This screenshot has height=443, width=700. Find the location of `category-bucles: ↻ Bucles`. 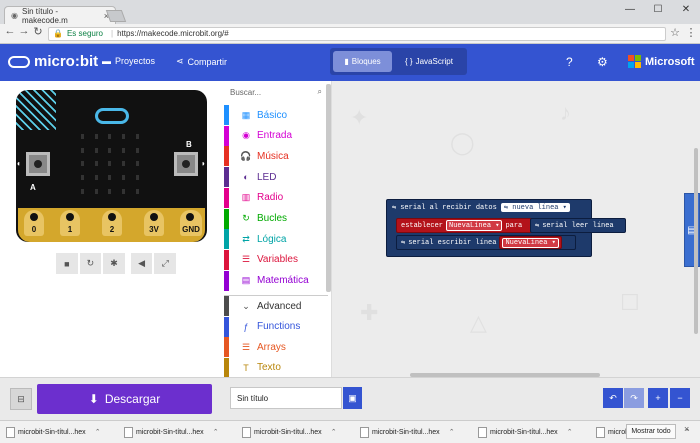

category-bucles: ↻ Bucles is located at coordinates (274, 218).